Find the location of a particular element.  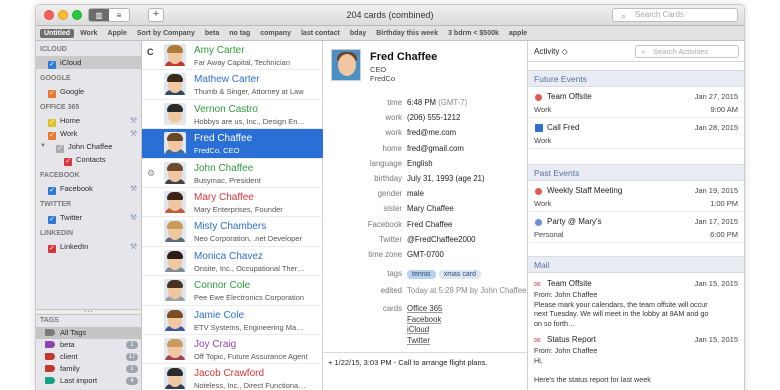

event-calendar: Work is located at coordinates (543, 140).